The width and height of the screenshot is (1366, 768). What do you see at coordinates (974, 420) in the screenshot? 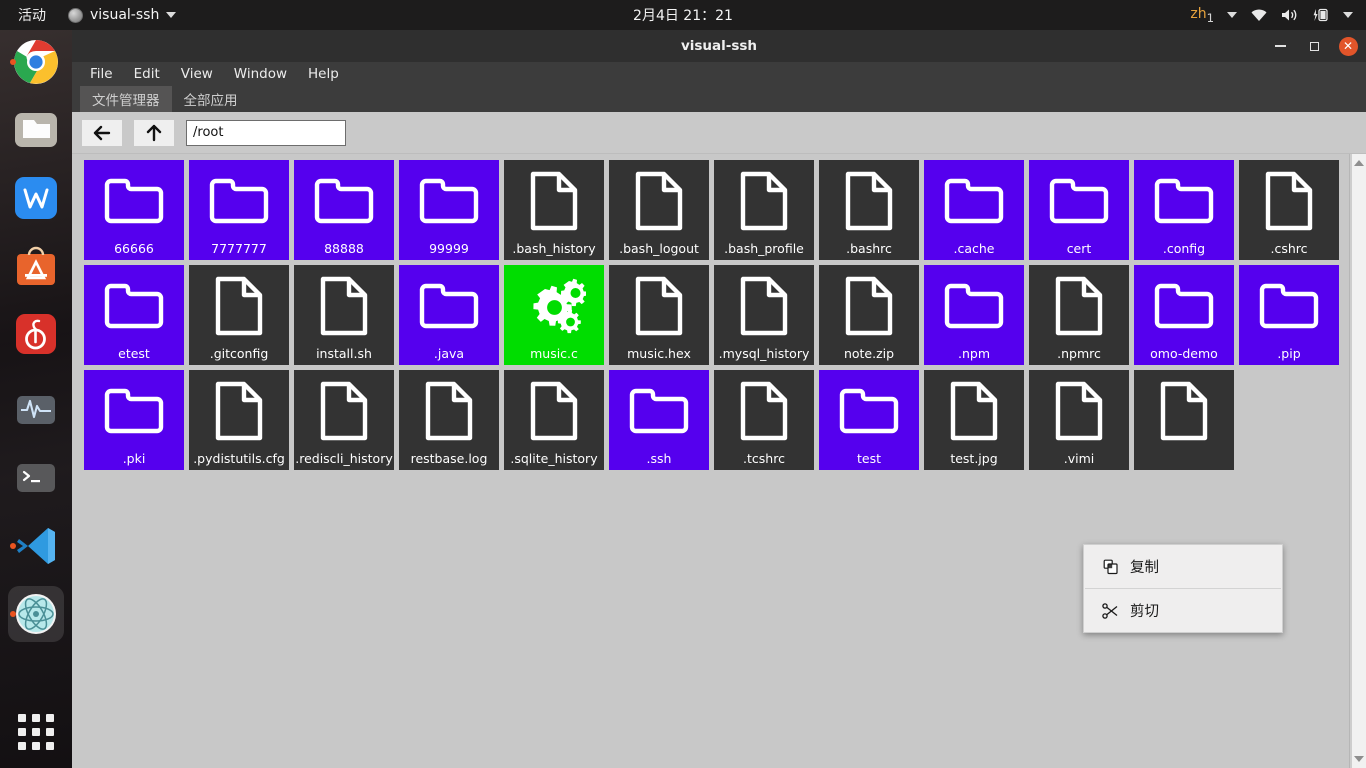
I see `file-item-file: test.jpg` at bounding box center [974, 420].